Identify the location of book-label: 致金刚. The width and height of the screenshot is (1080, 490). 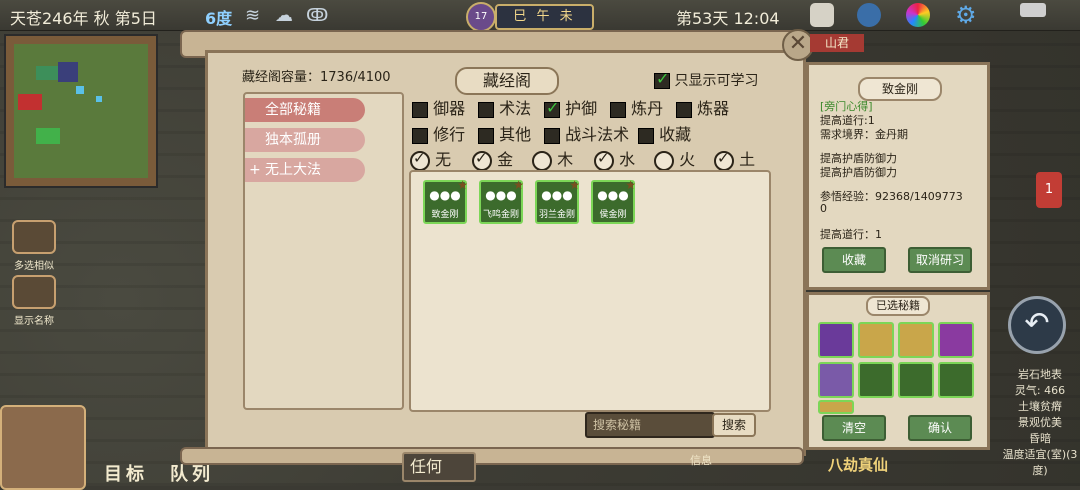
(445, 215).